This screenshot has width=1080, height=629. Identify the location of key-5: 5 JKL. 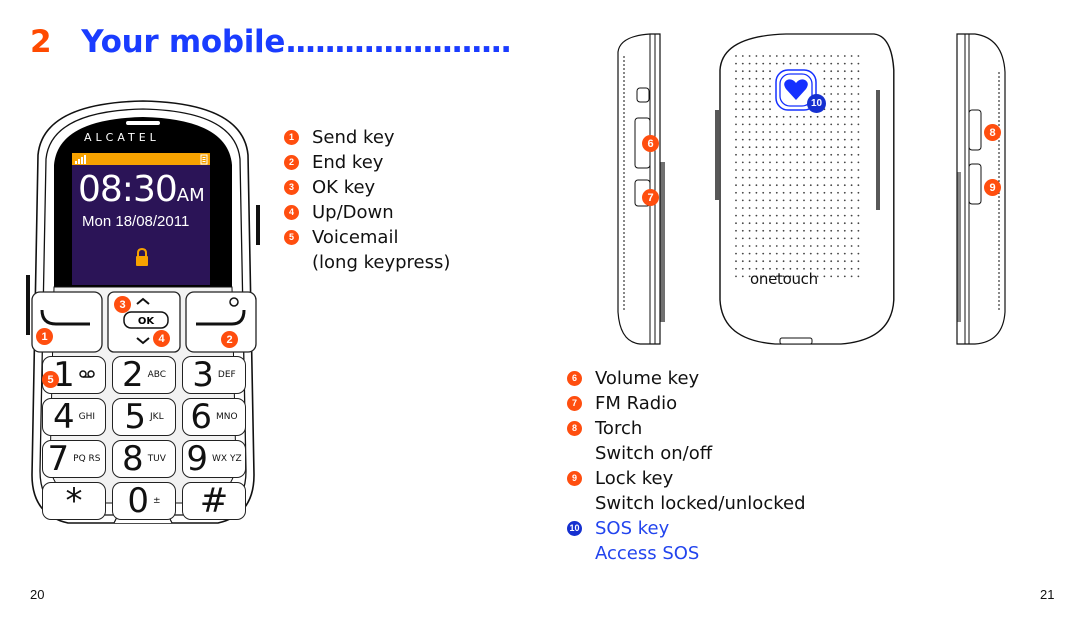
(144, 417).